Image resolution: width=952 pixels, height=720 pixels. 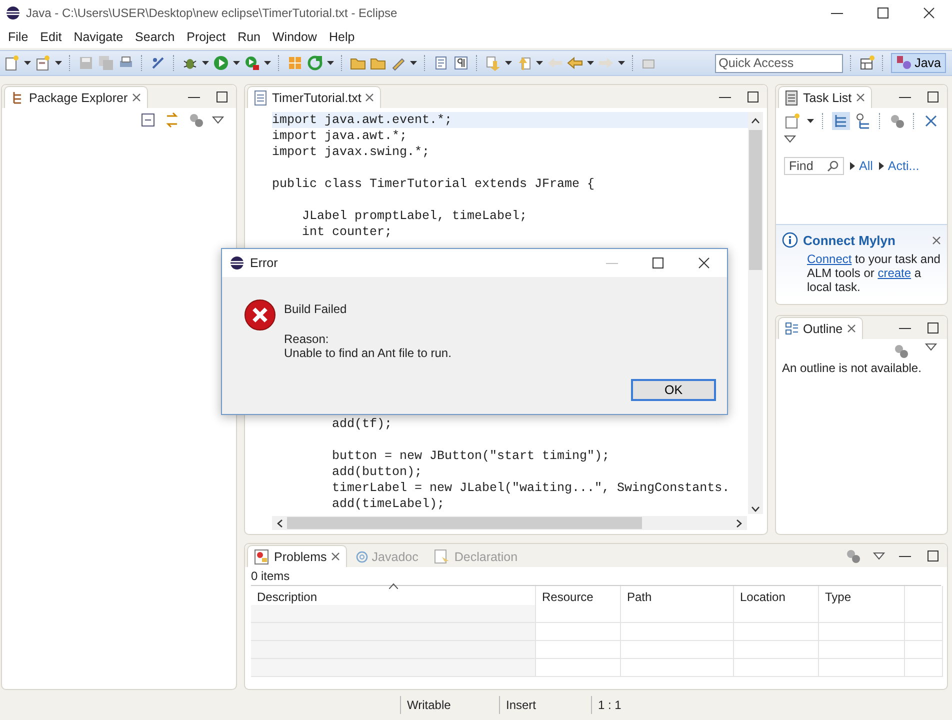 What do you see at coordinates (931, 121) in the screenshot?
I see `hide-completed-icon` at bounding box center [931, 121].